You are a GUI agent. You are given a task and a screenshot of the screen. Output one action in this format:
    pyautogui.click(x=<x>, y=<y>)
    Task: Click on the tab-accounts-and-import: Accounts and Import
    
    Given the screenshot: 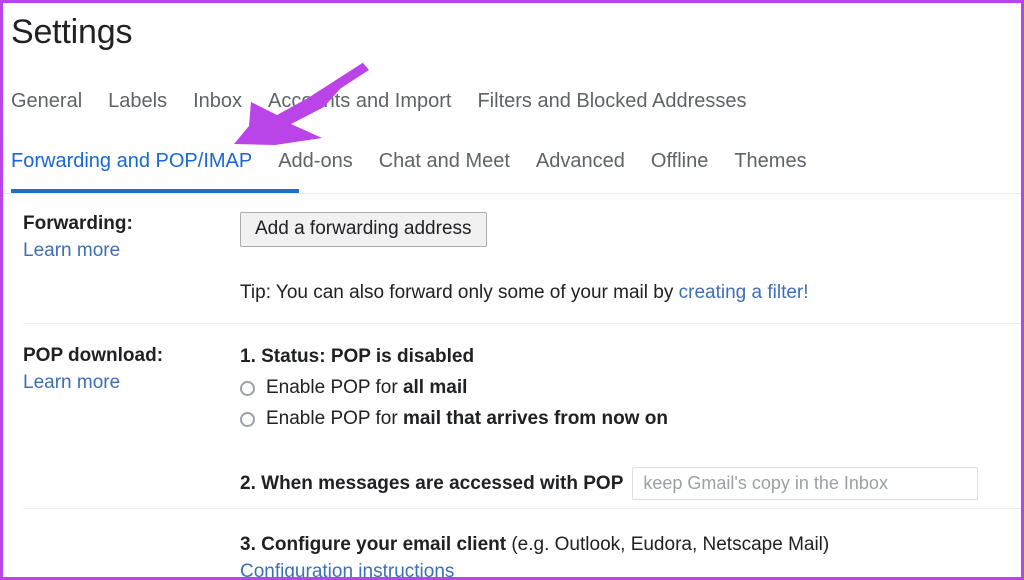 What is the action you would take?
    pyautogui.click(x=359, y=101)
    